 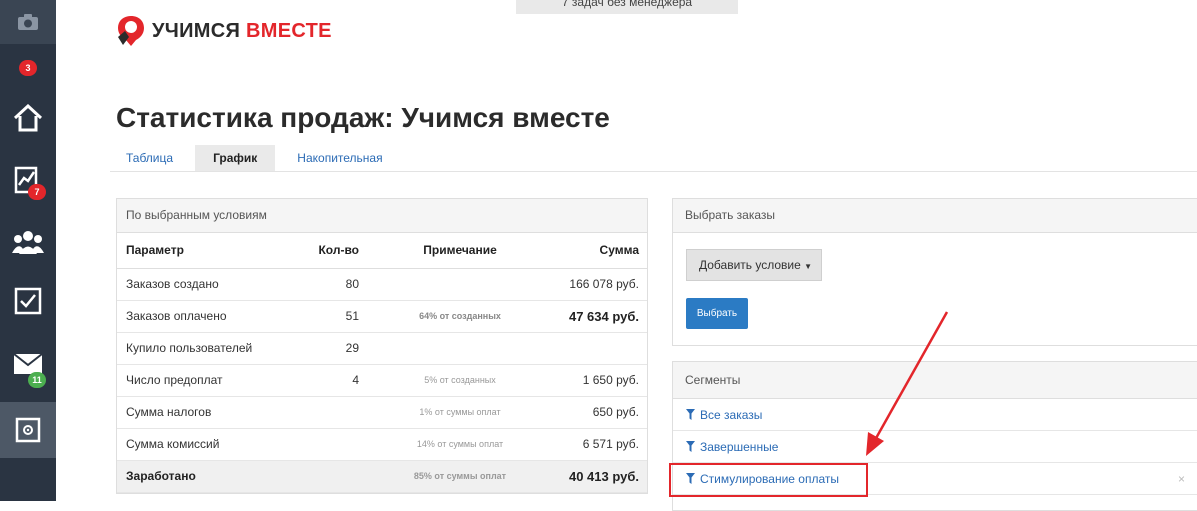 I want to click on total-count, so click(x=339, y=476).